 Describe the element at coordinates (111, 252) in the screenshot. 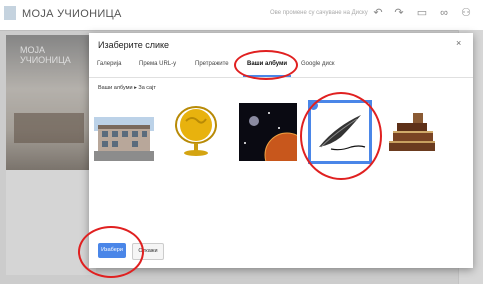

I see `annotation-circle-button` at that location.